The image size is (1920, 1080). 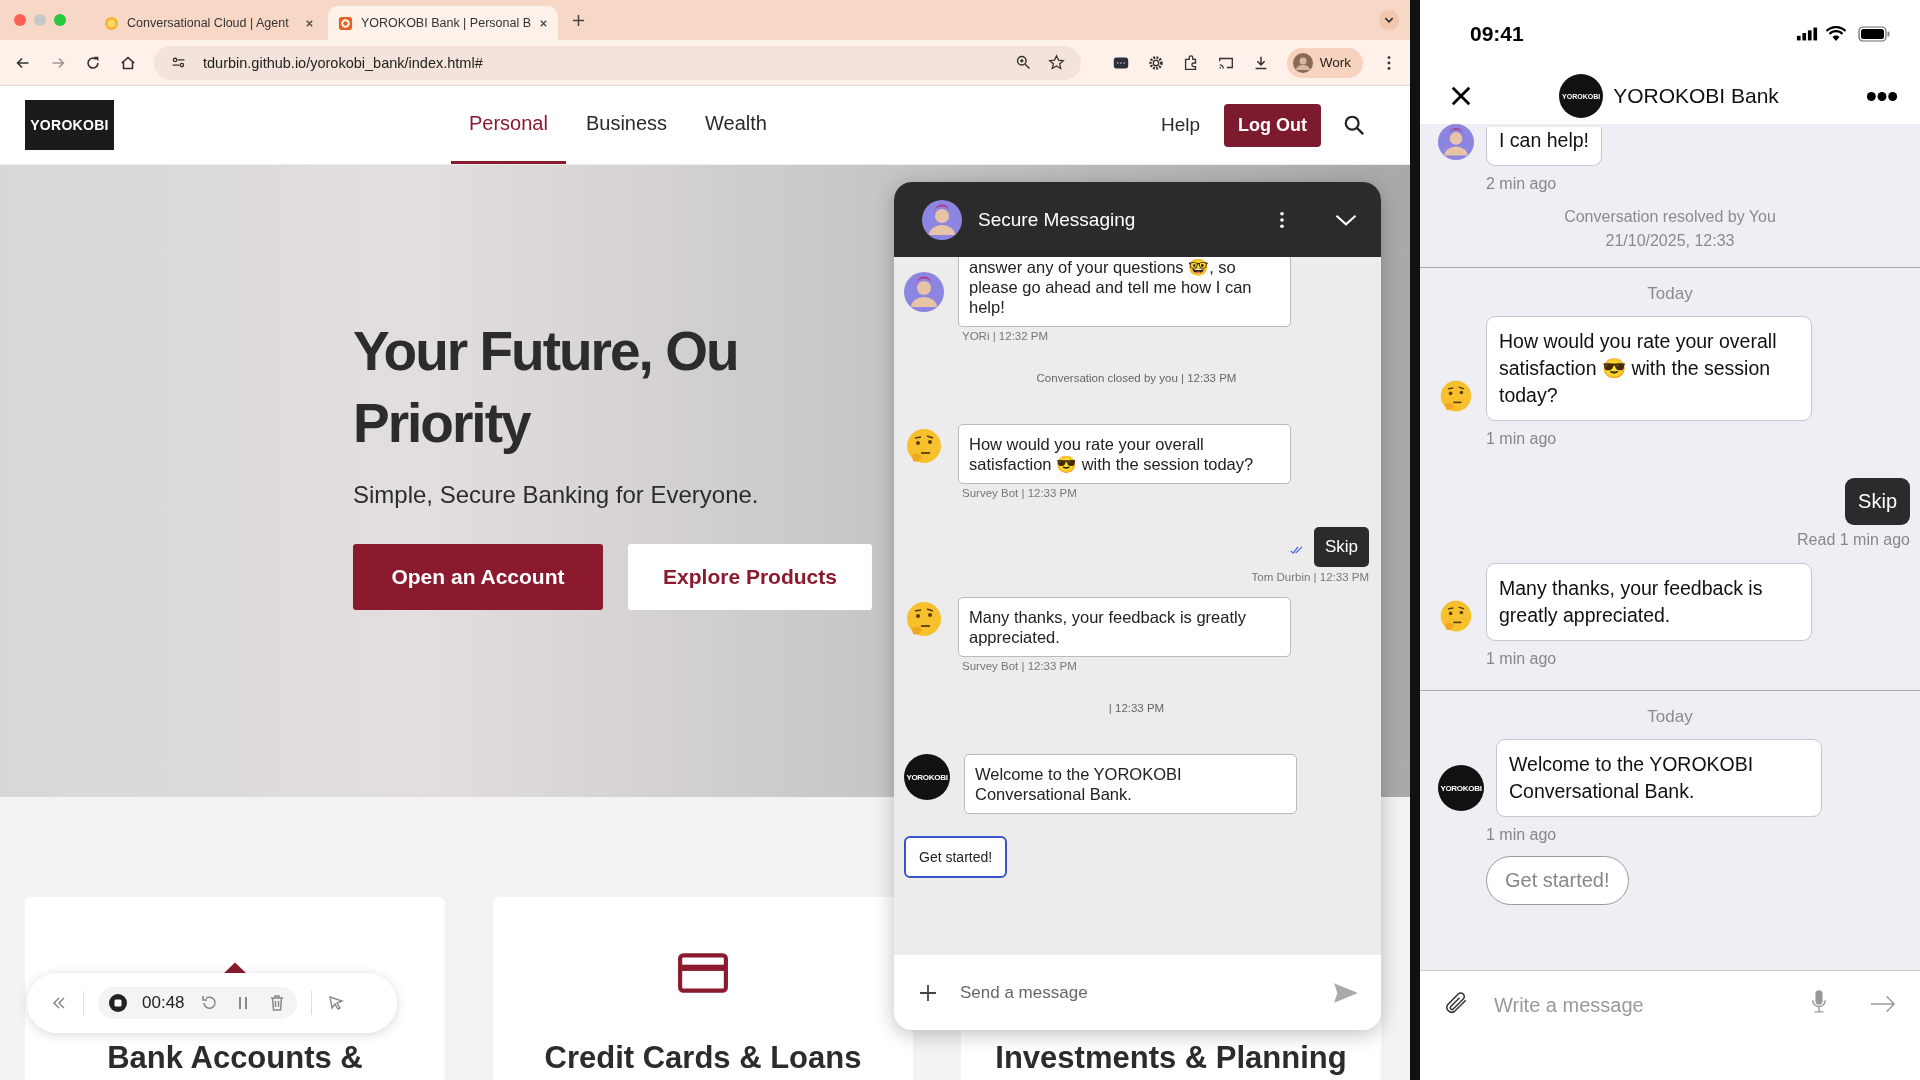 I want to click on wifi-icon, so click(x=1836, y=34).